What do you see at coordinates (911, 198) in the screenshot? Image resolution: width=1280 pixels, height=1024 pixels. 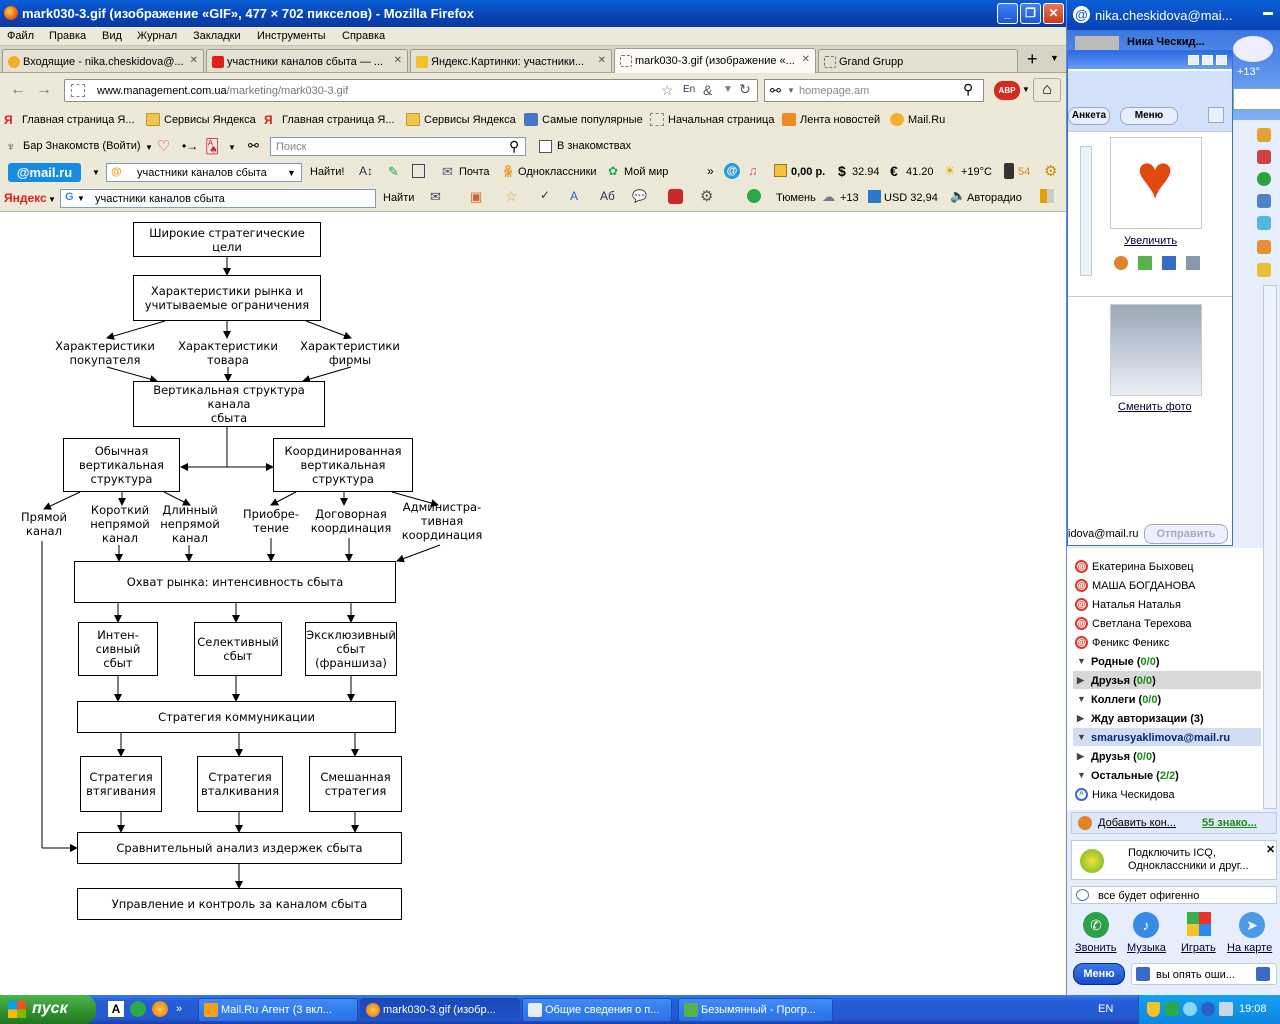 I see `yandex-usd: USD 32,94` at bounding box center [911, 198].